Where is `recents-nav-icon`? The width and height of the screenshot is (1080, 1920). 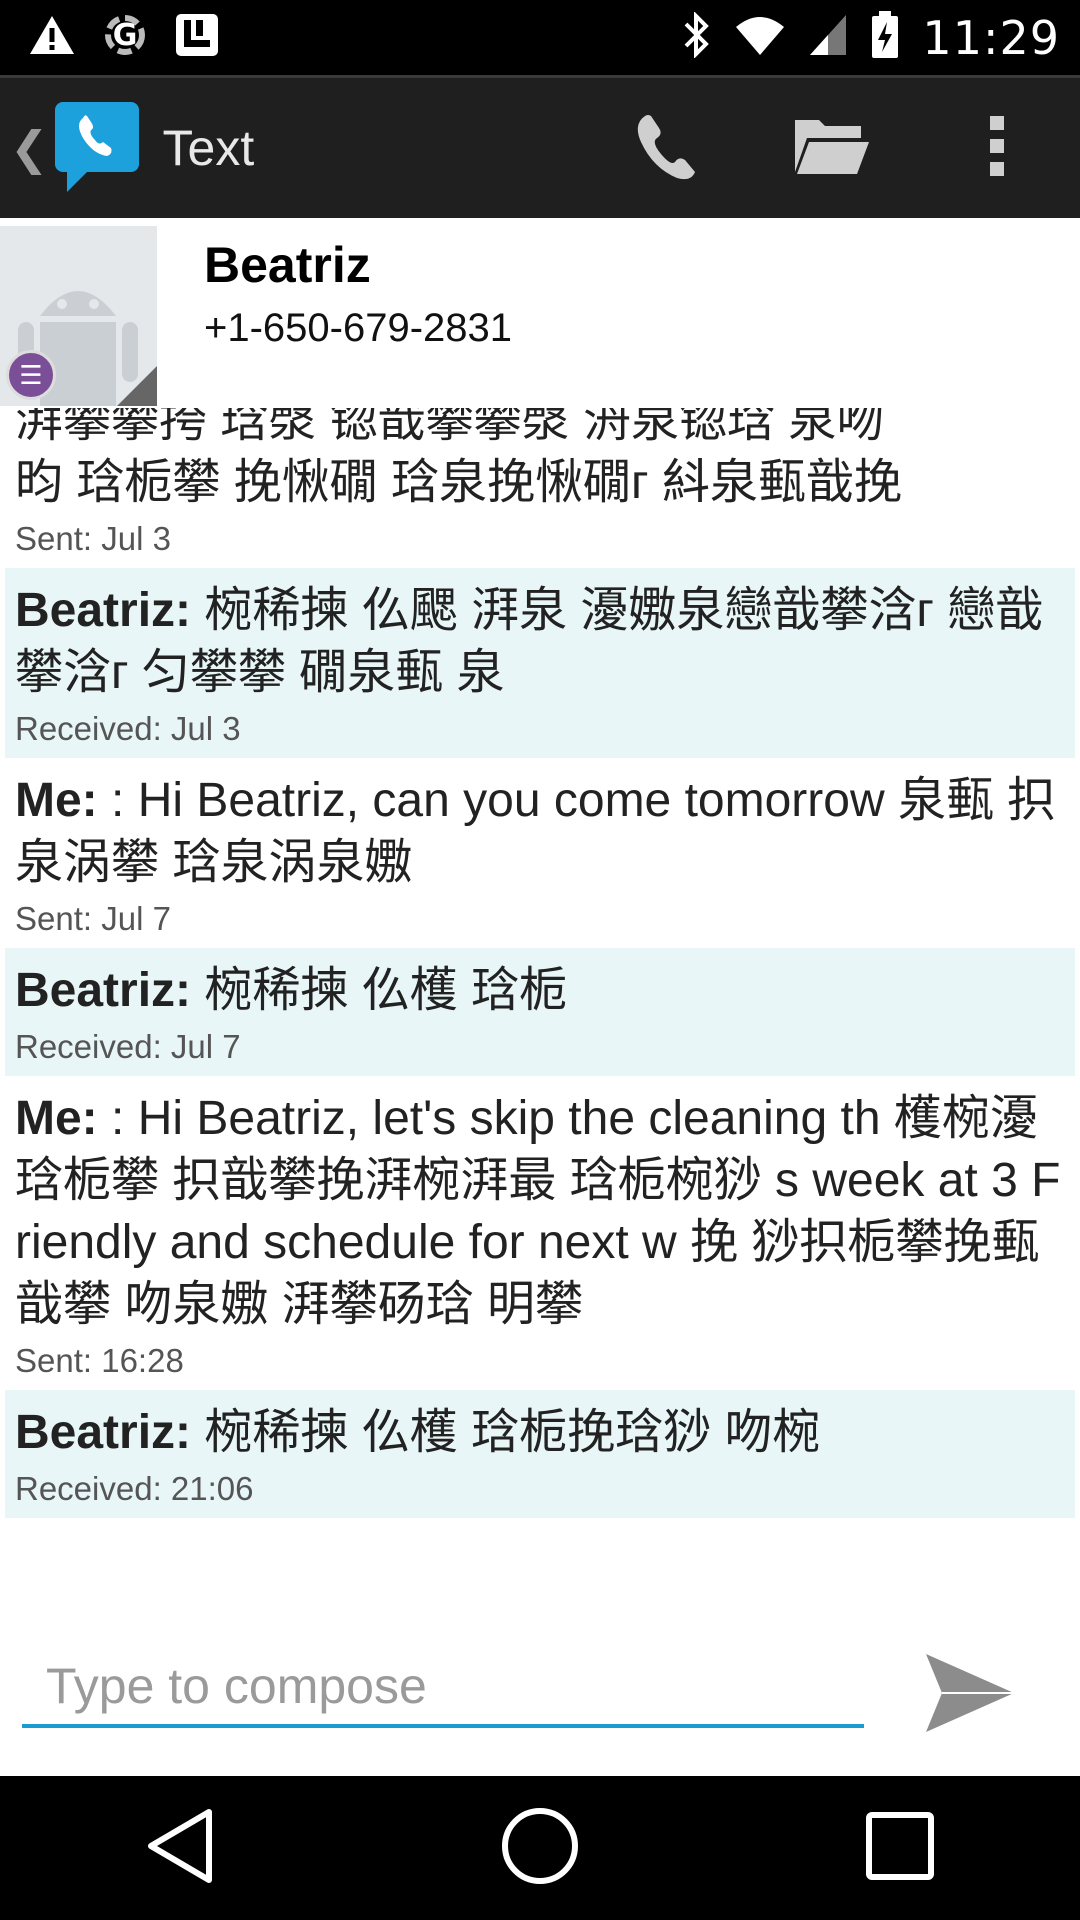
recents-nav-icon is located at coordinates (900, 1848).